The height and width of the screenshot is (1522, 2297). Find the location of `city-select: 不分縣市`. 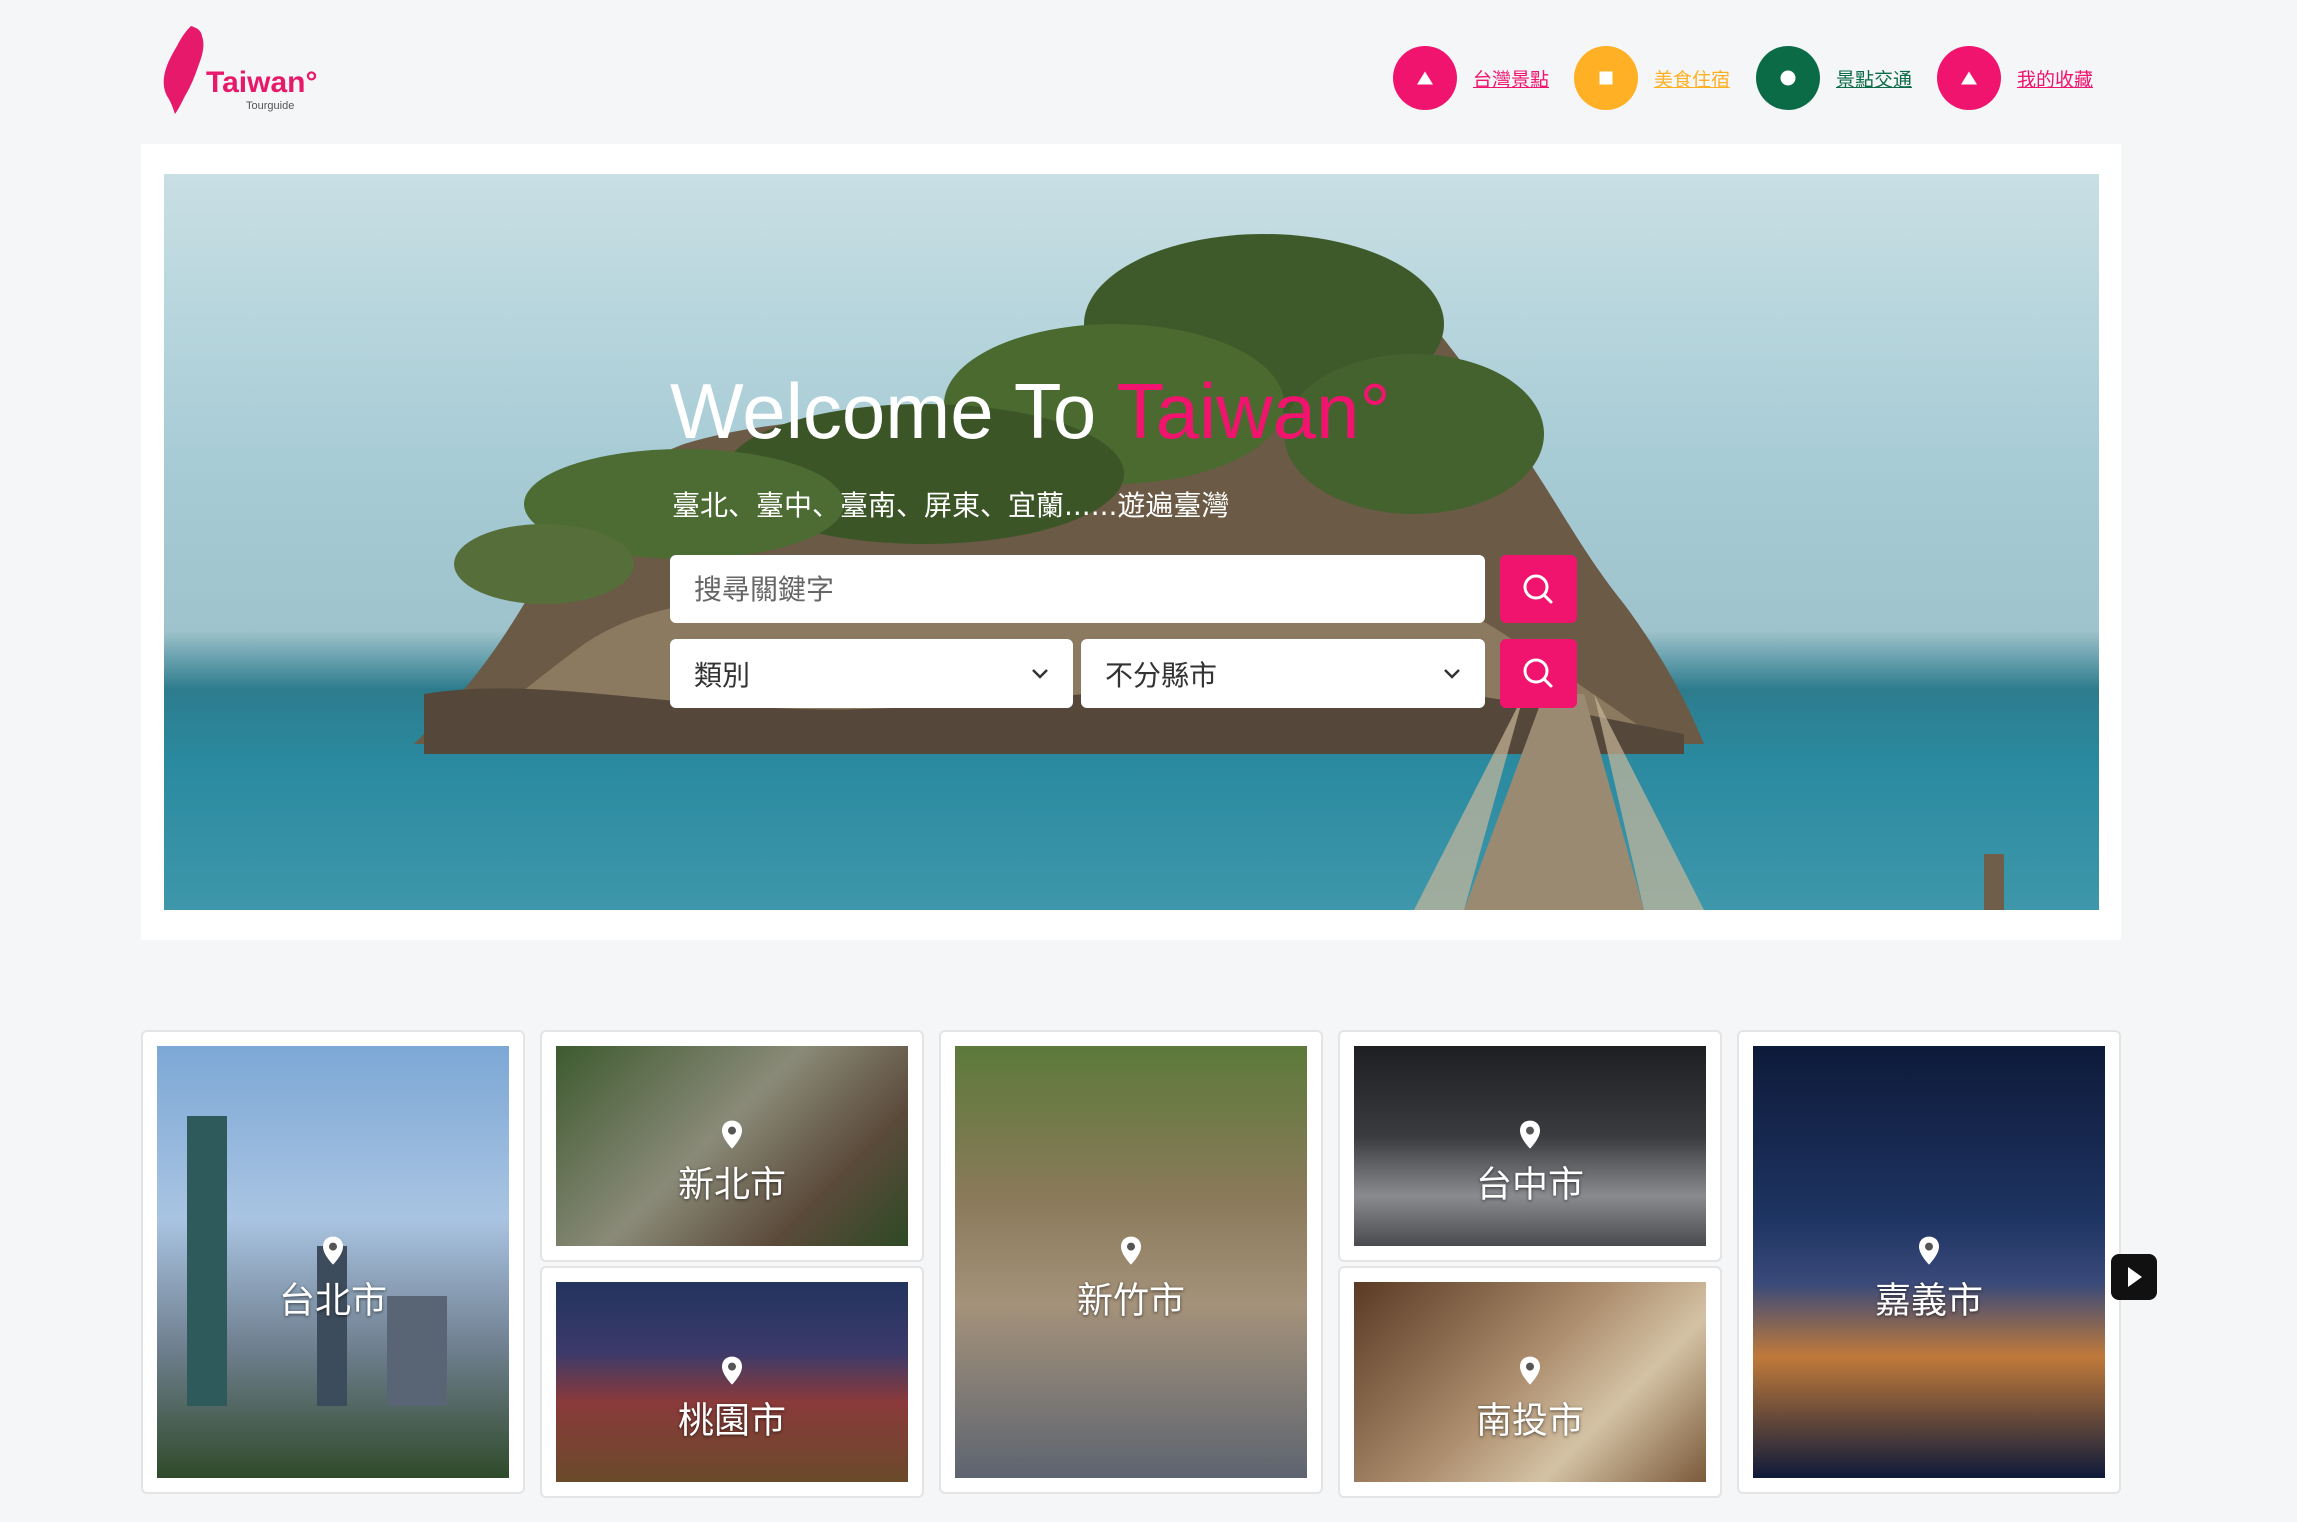

city-select: 不分縣市 is located at coordinates (1283, 673).